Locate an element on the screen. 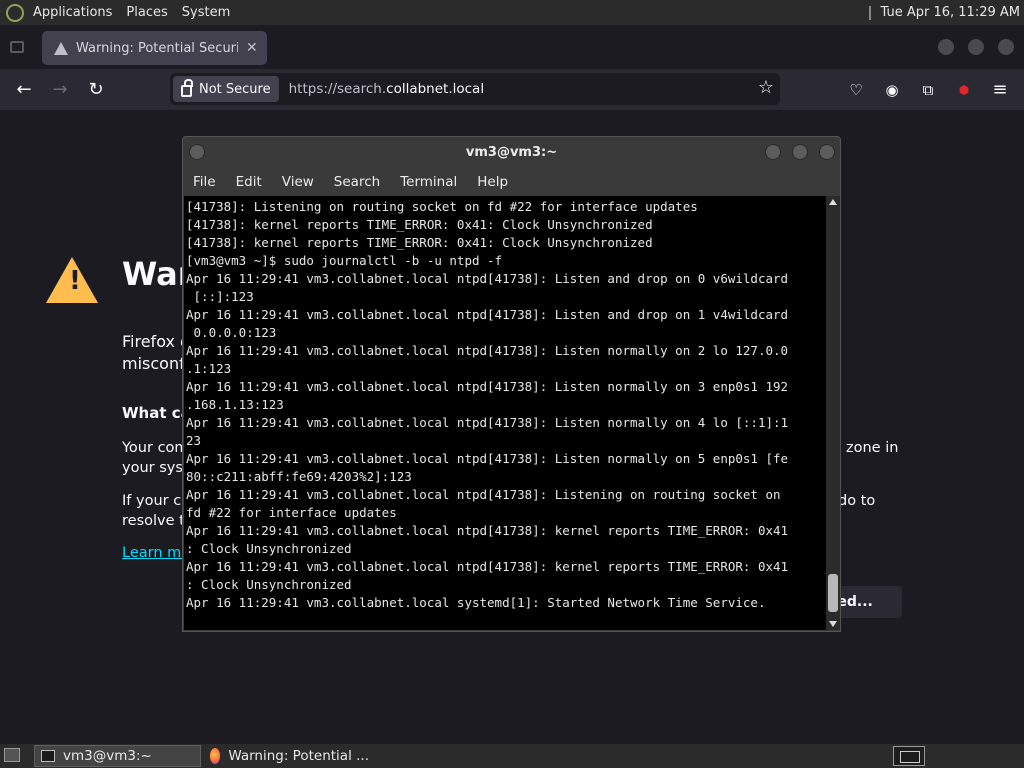  advice-p1-end: zone in is located at coordinates (872, 448).